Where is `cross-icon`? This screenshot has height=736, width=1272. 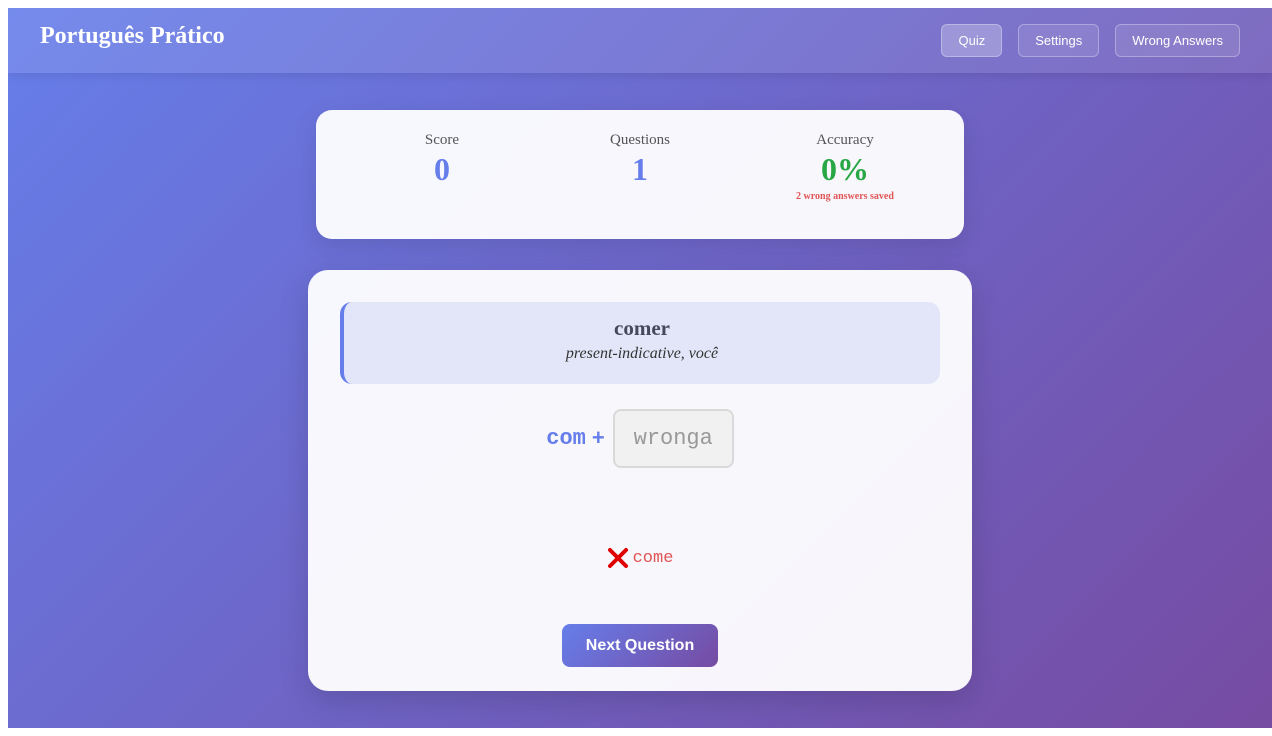 cross-icon is located at coordinates (618, 558).